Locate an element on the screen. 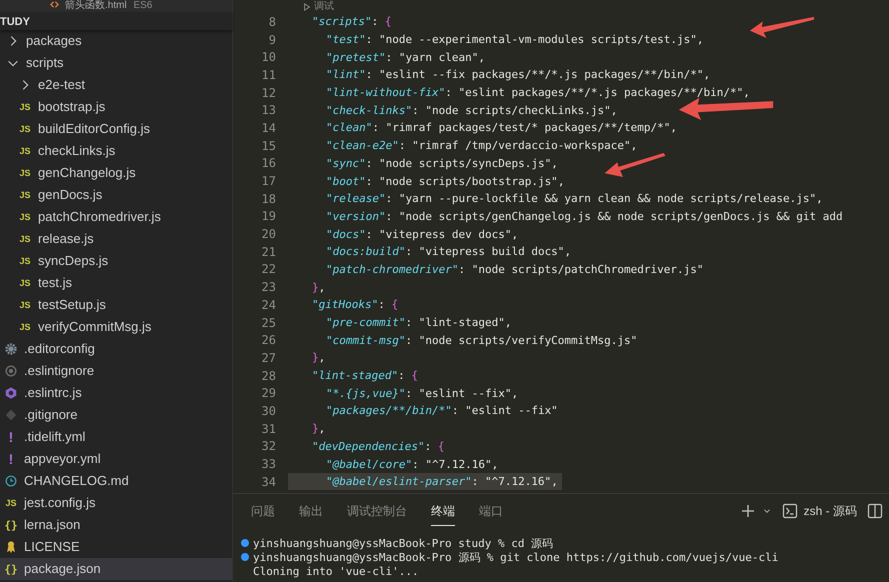 This screenshot has height=582, width=889. line-number: 27 is located at coordinates (268, 357).